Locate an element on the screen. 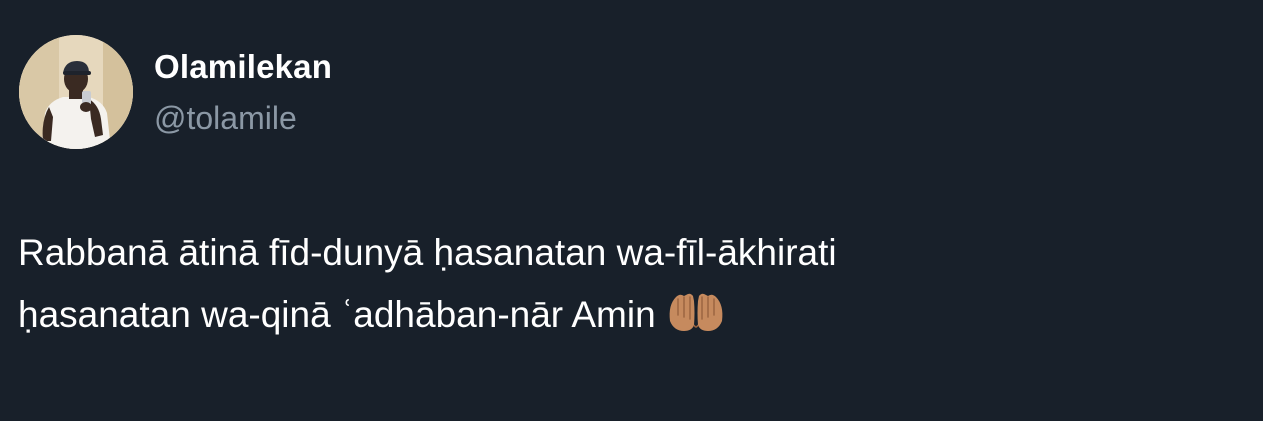  tweet-text-line-2-text: ḥasanatan wa-qinā ʿadhāban-nār Amin is located at coordinates (337, 314).